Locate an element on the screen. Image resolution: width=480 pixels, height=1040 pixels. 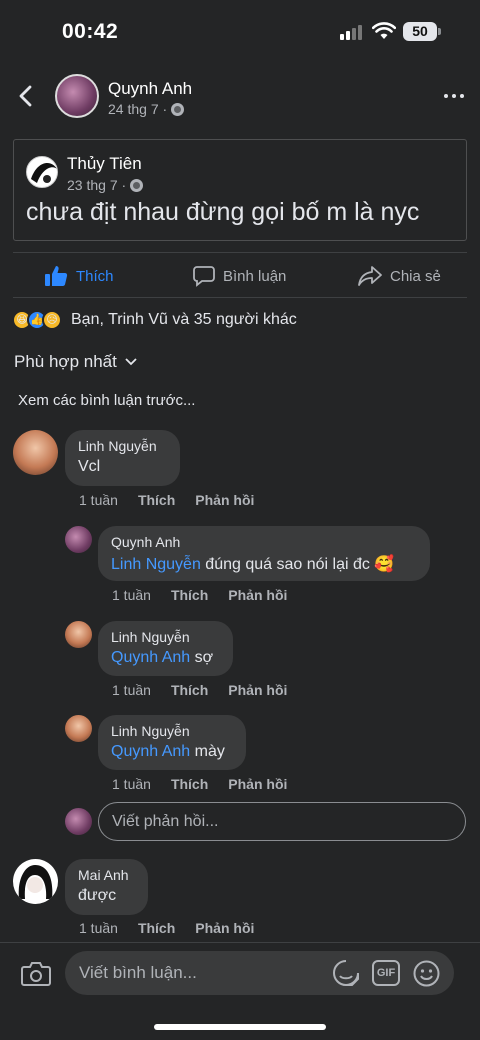
reply-text: Quynh Anh mày is located at coordinates (168, 751).